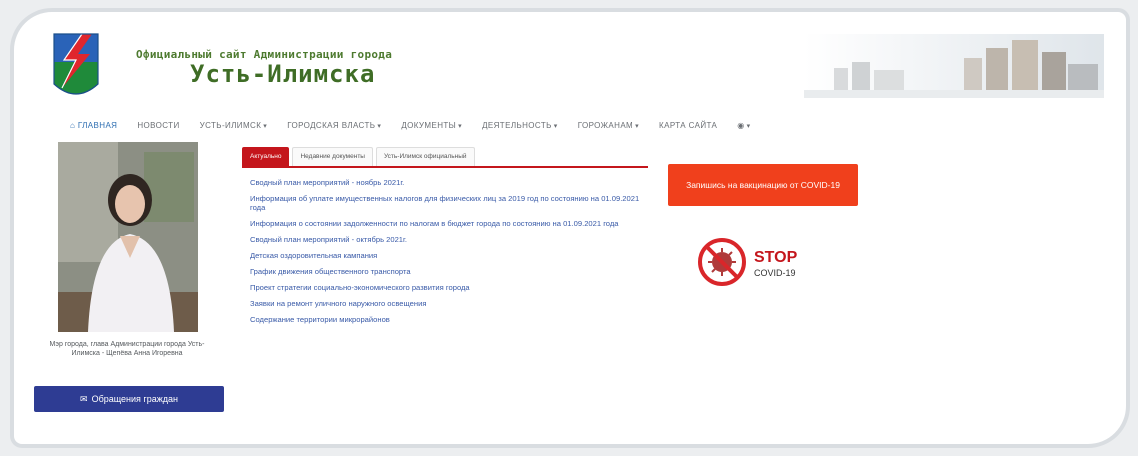  I want to click on tab-recent-documents: Недавние документы, so click(332, 156).